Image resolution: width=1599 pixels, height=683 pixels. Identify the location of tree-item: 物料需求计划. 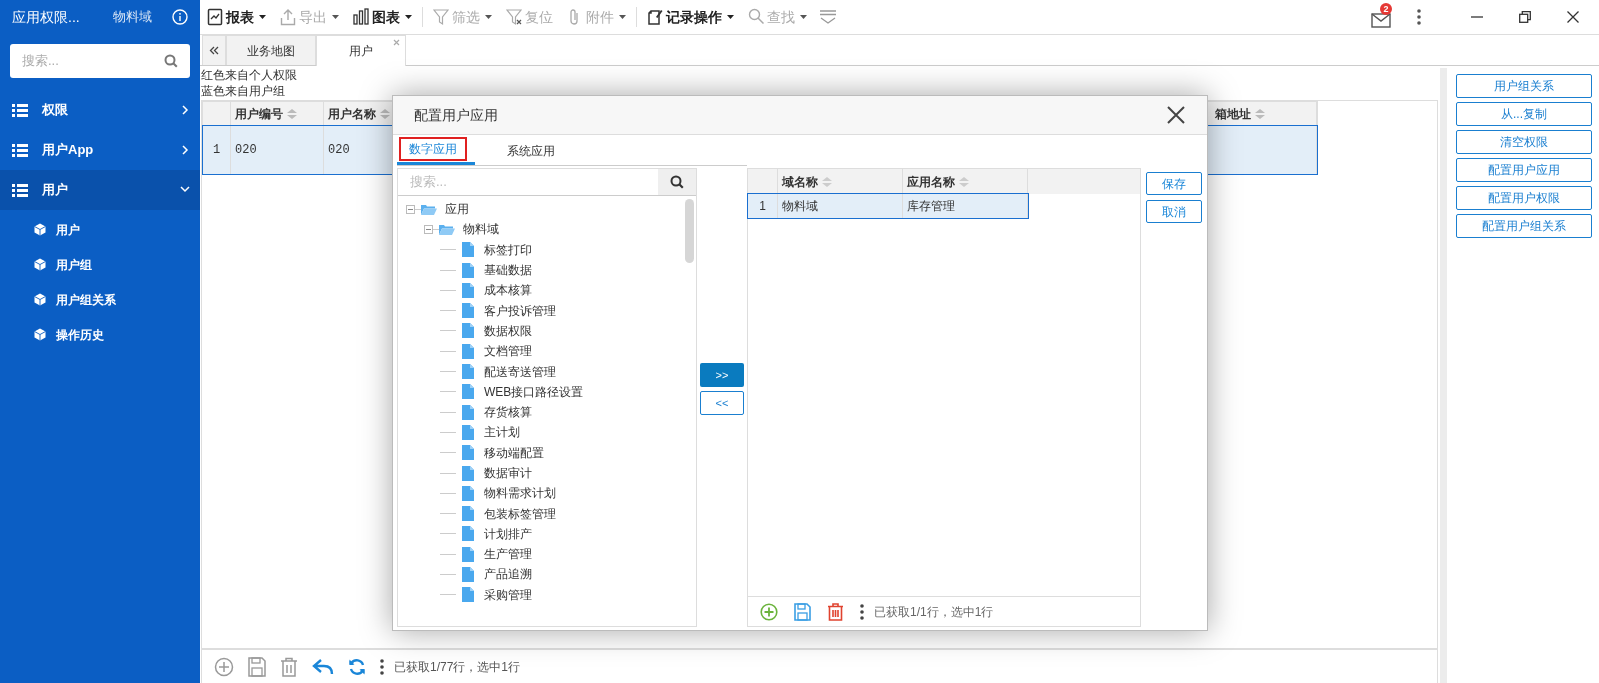
(520, 493).